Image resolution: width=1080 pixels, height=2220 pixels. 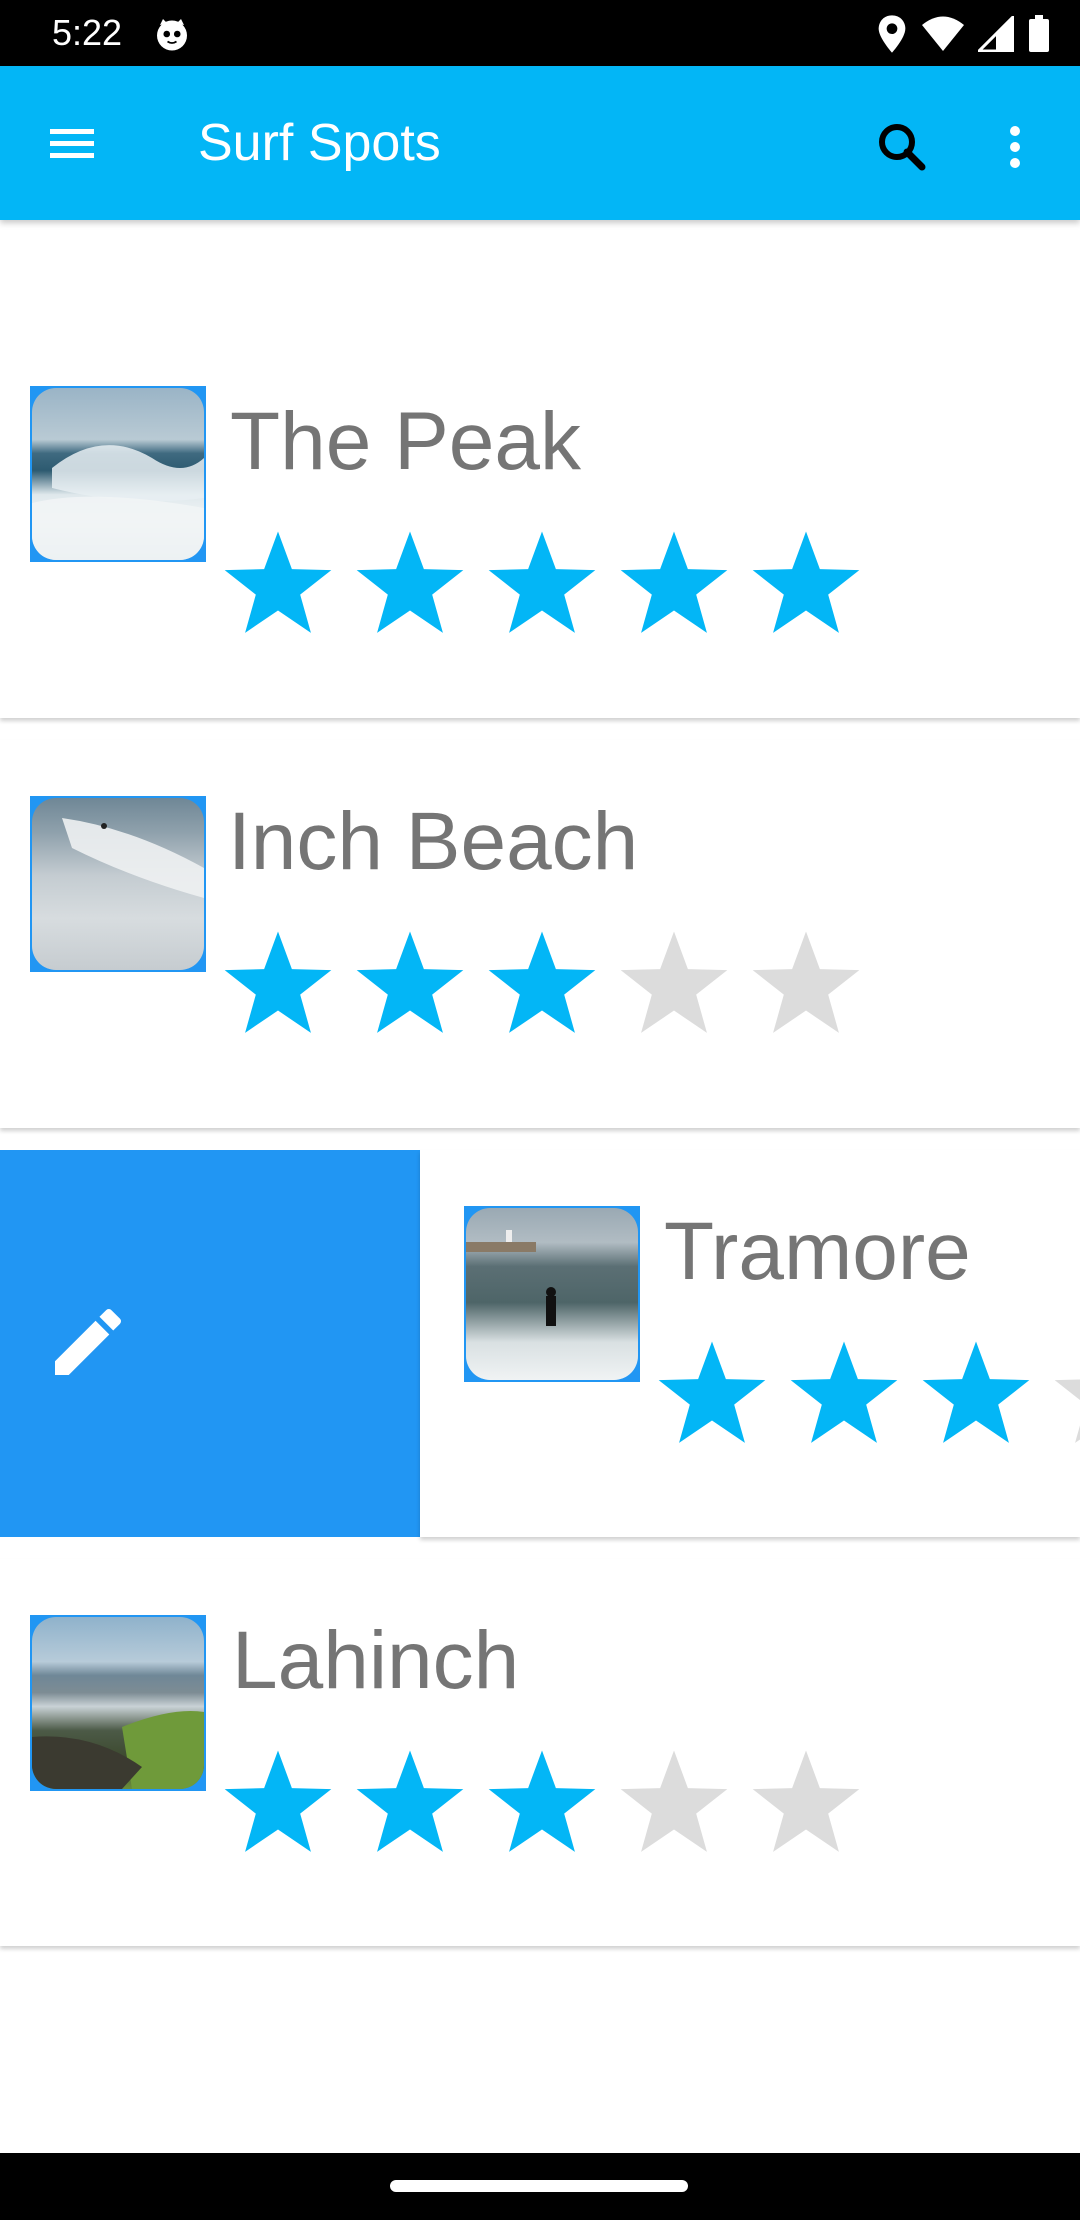 What do you see at coordinates (540, 143) in the screenshot?
I see `app-bar: Surf Spots` at bounding box center [540, 143].